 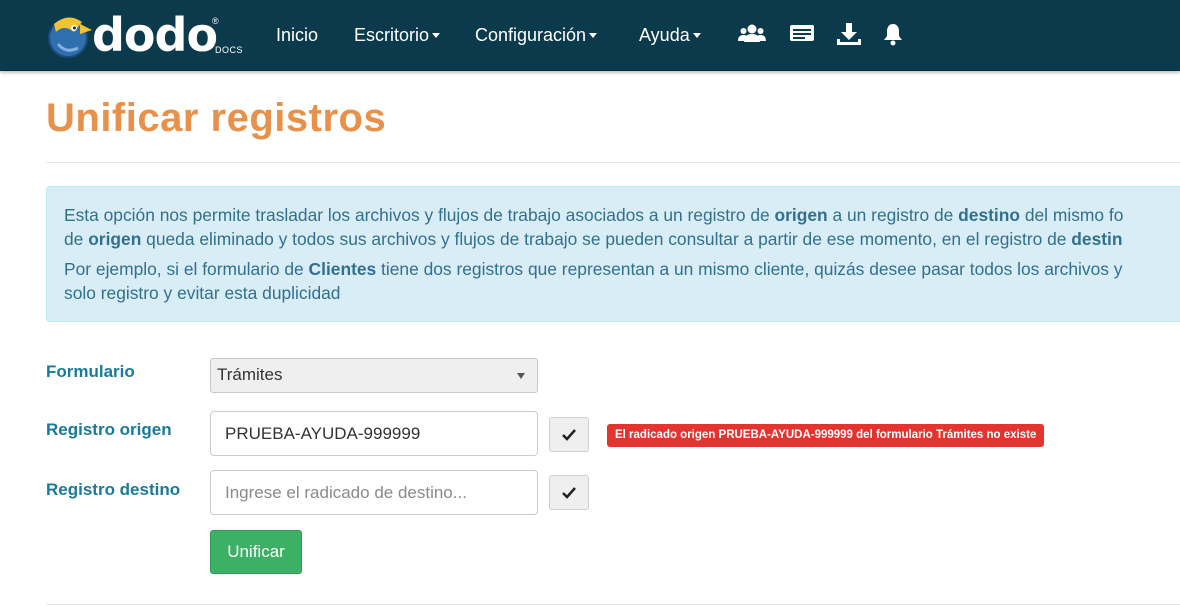 I want to click on validate-origen-button, so click(x=569, y=434).